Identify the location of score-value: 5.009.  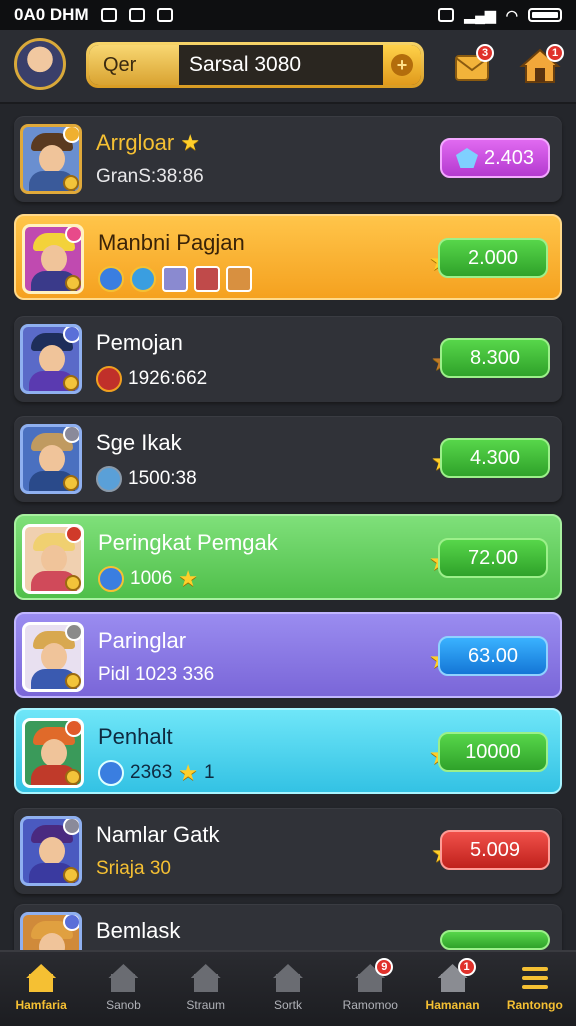
(495, 849).